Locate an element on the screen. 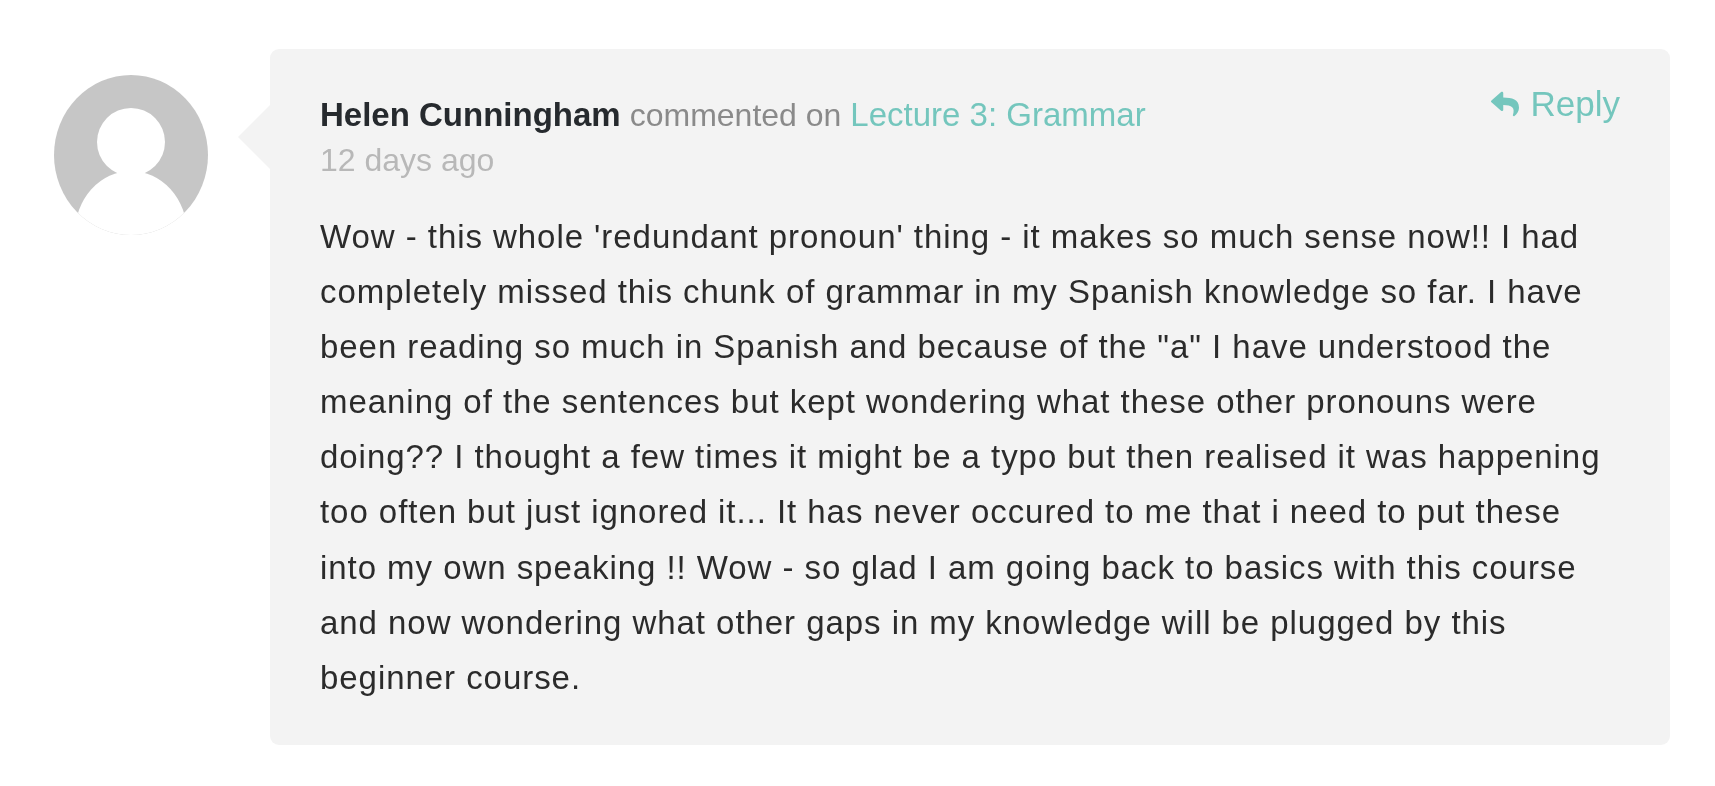 Image resolution: width=1715 pixels, height=786 pixels. author-name: Helen Cunningham is located at coordinates (470, 115).